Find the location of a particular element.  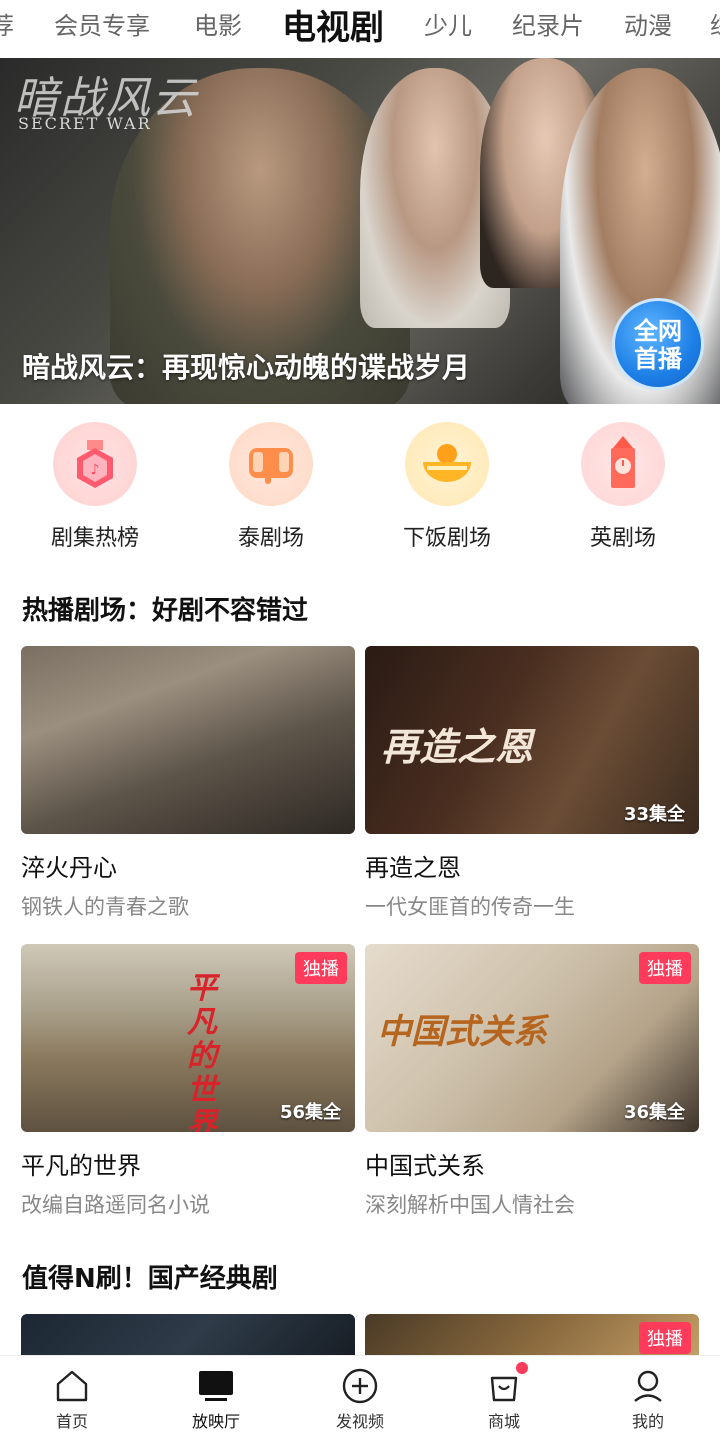

nav-theater: 放映厅 is located at coordinates (216, 1399).